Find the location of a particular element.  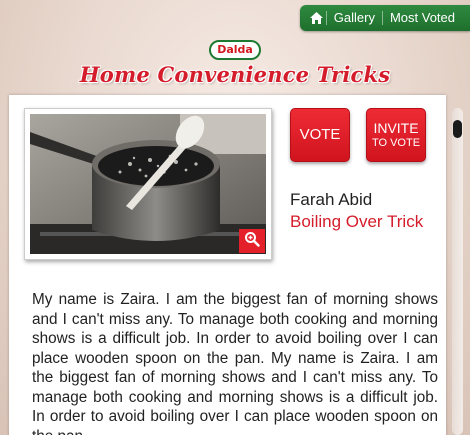

site-title: Home Convenience Tricks is located at coordinates (235, 74).